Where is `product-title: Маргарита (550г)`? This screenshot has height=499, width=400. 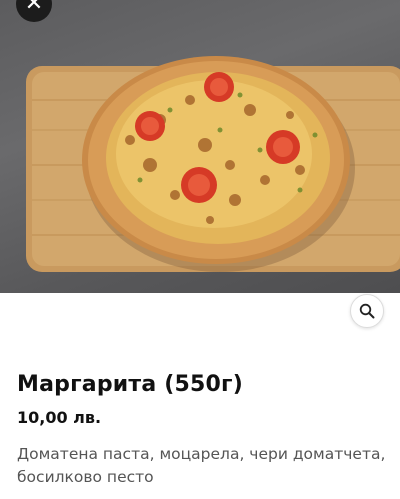
product-title: Маргарита (550г) is located at coordinates (130, 384).